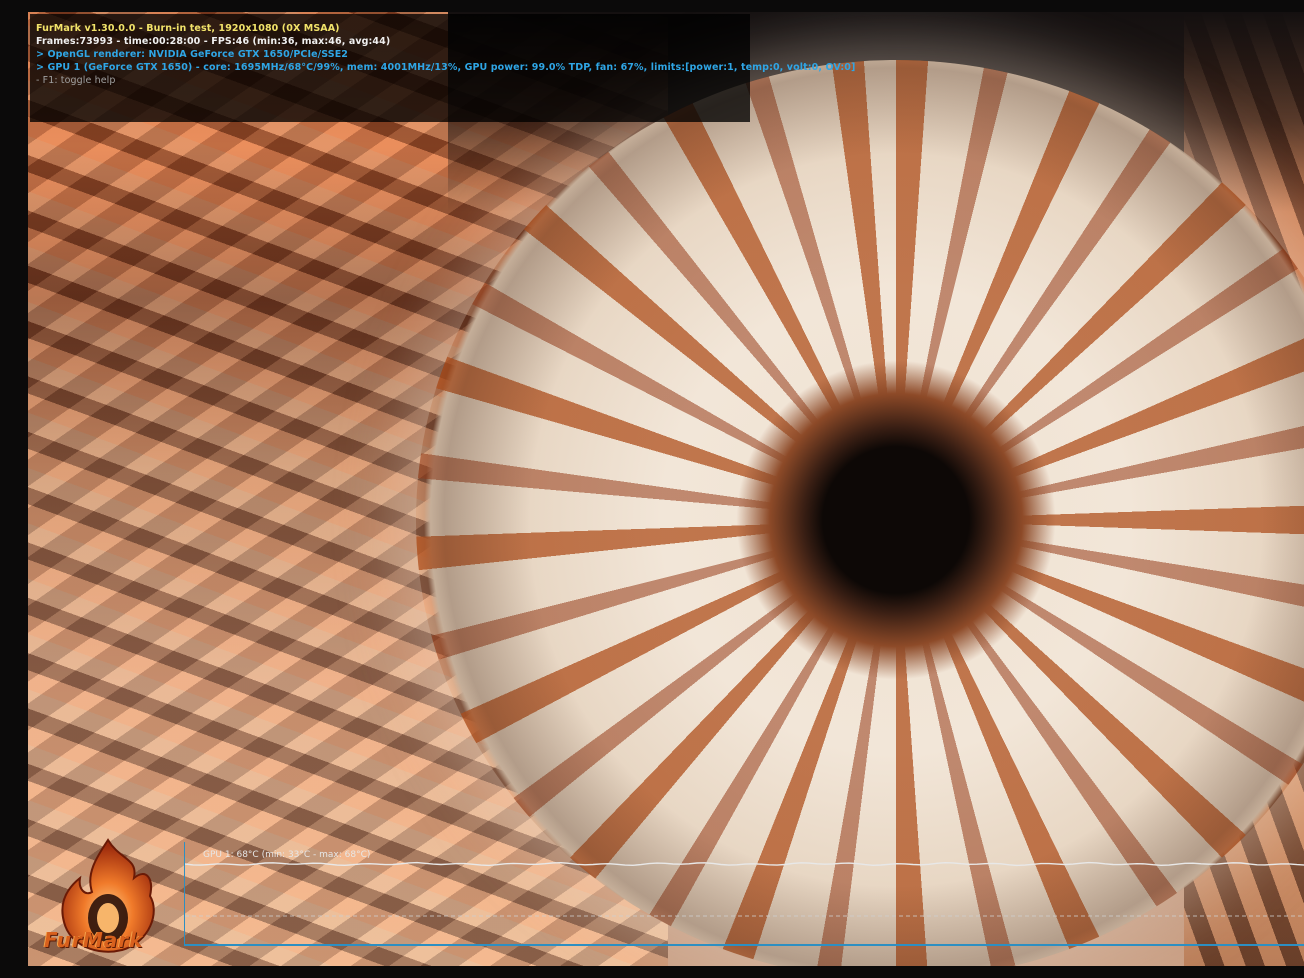  I want to click on temperature-graph: GPU 1: 68°C (min: 33°C - max: 68°C), so click(744, 894).